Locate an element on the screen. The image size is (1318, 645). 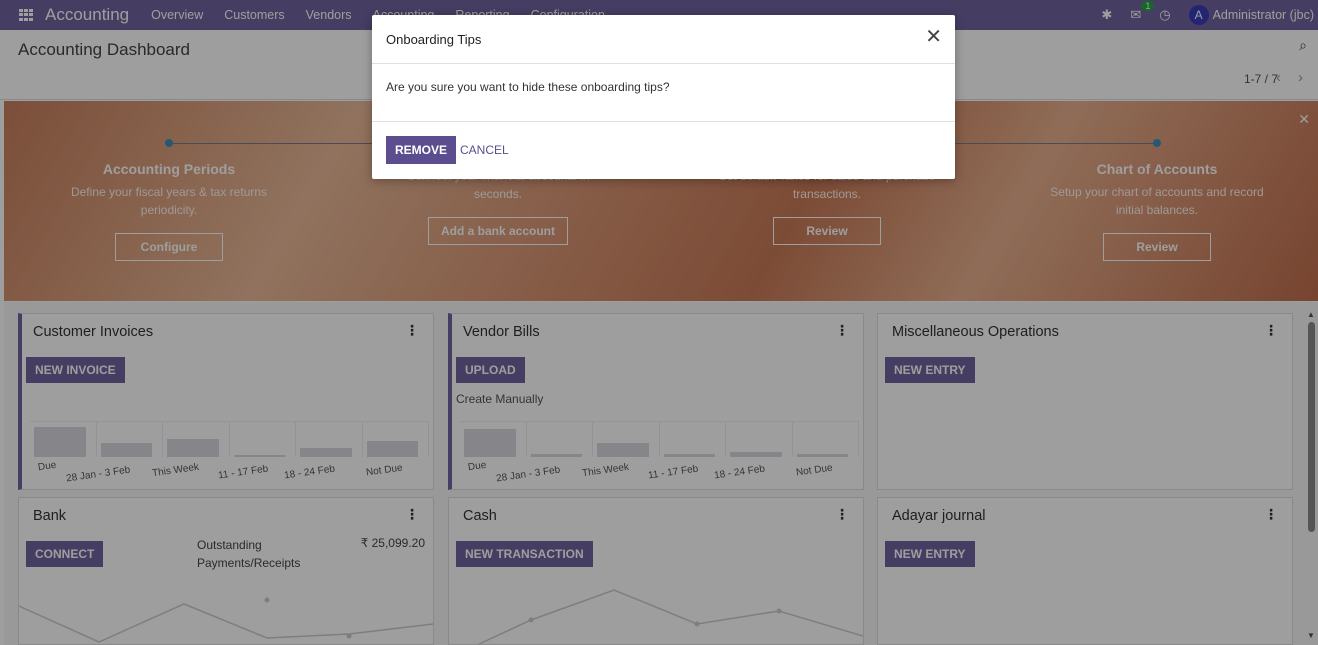
modal-title: Onboarding Tips is located at coordinates (434, 39).